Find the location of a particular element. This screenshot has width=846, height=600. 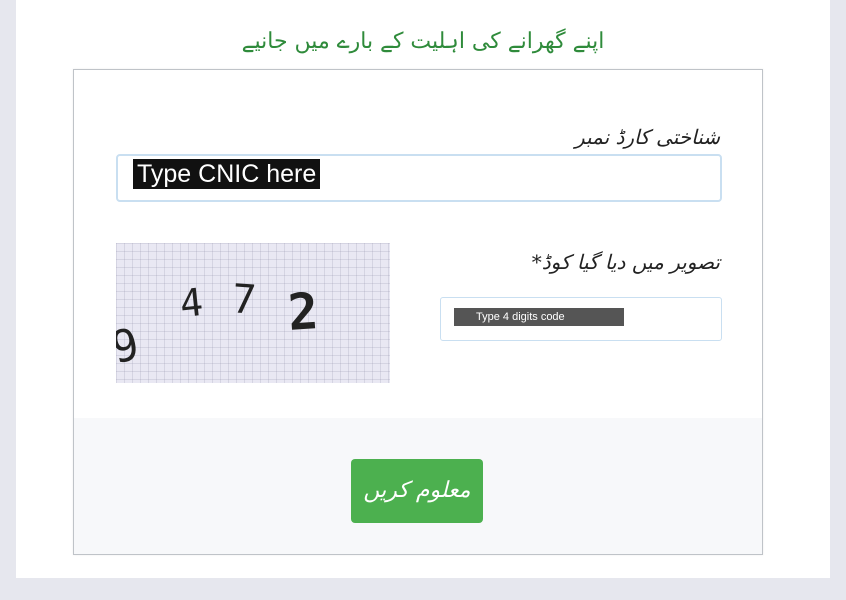

captcha-char: 7 is located at coordinates (244, 300).